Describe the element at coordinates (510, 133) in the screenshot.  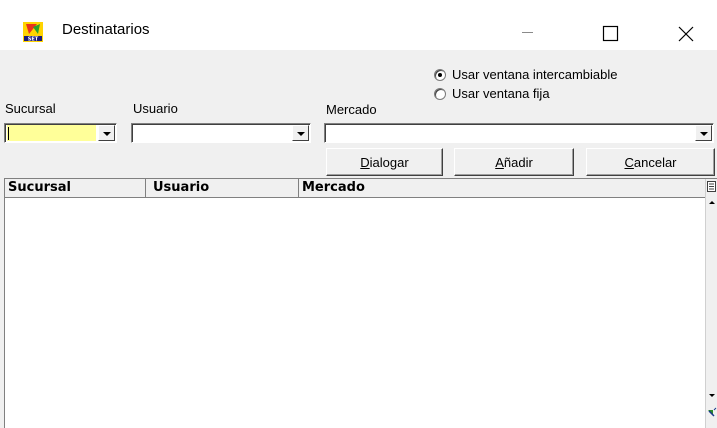
I see `mercado-value` at that location.